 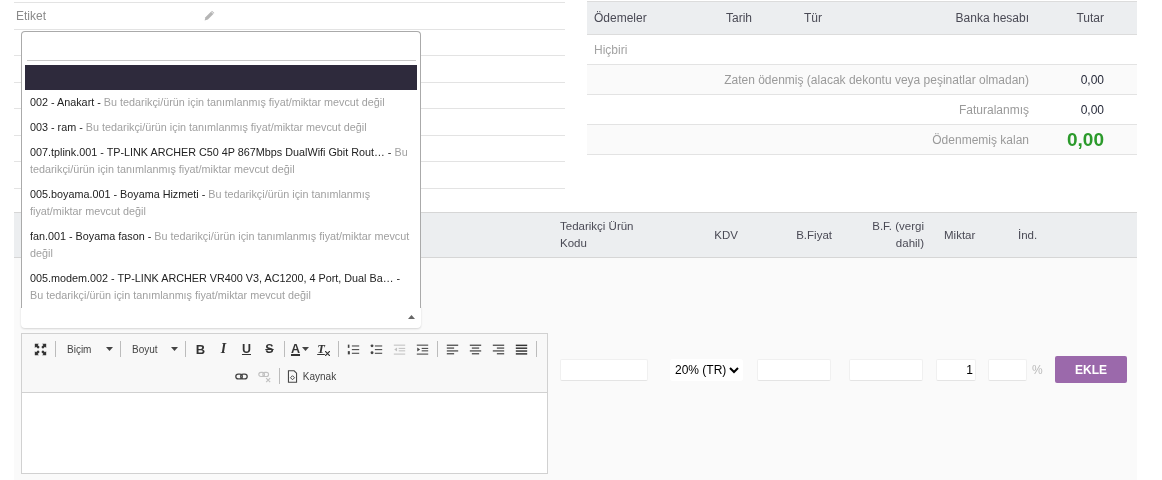 I want to click on column-header: Ödemeler, so click(x=621, y=18).